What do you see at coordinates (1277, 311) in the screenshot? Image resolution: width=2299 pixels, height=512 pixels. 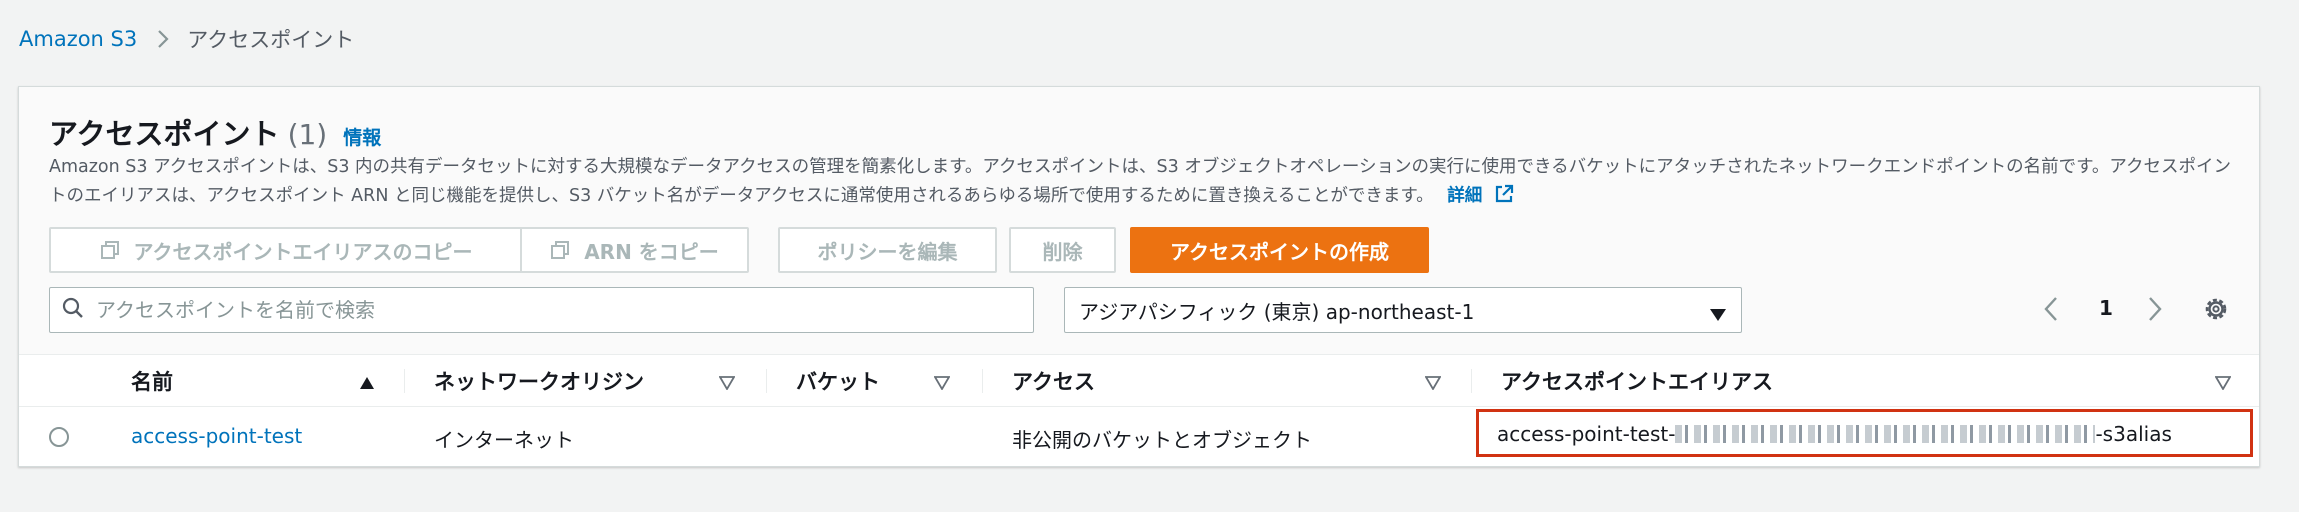 I see `region-select-value: アジアパシフィック (東京) ap-northeast-1` at bounding box center [1277, 311].